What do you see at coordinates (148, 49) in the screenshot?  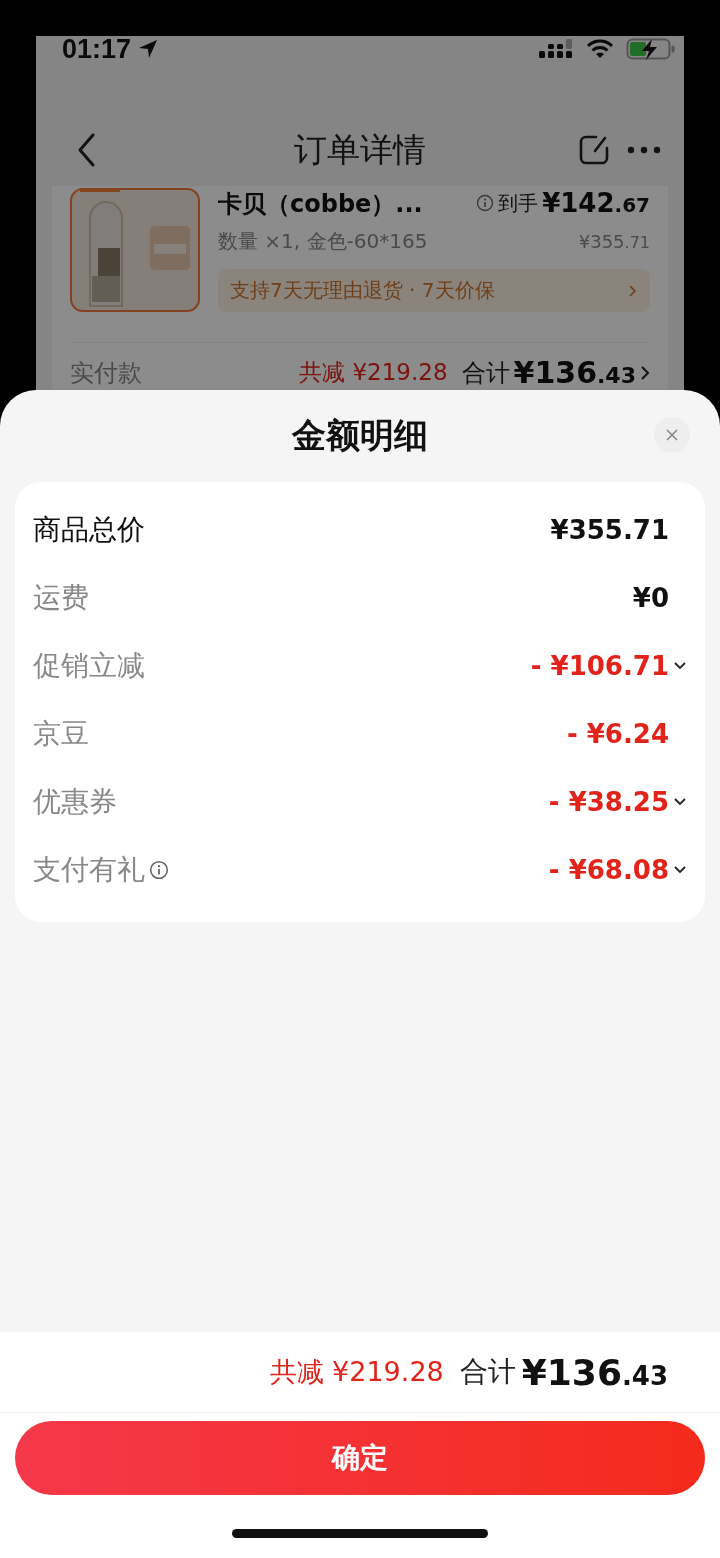 I see `location-arrow-icon` at bounding box center [148, 49].